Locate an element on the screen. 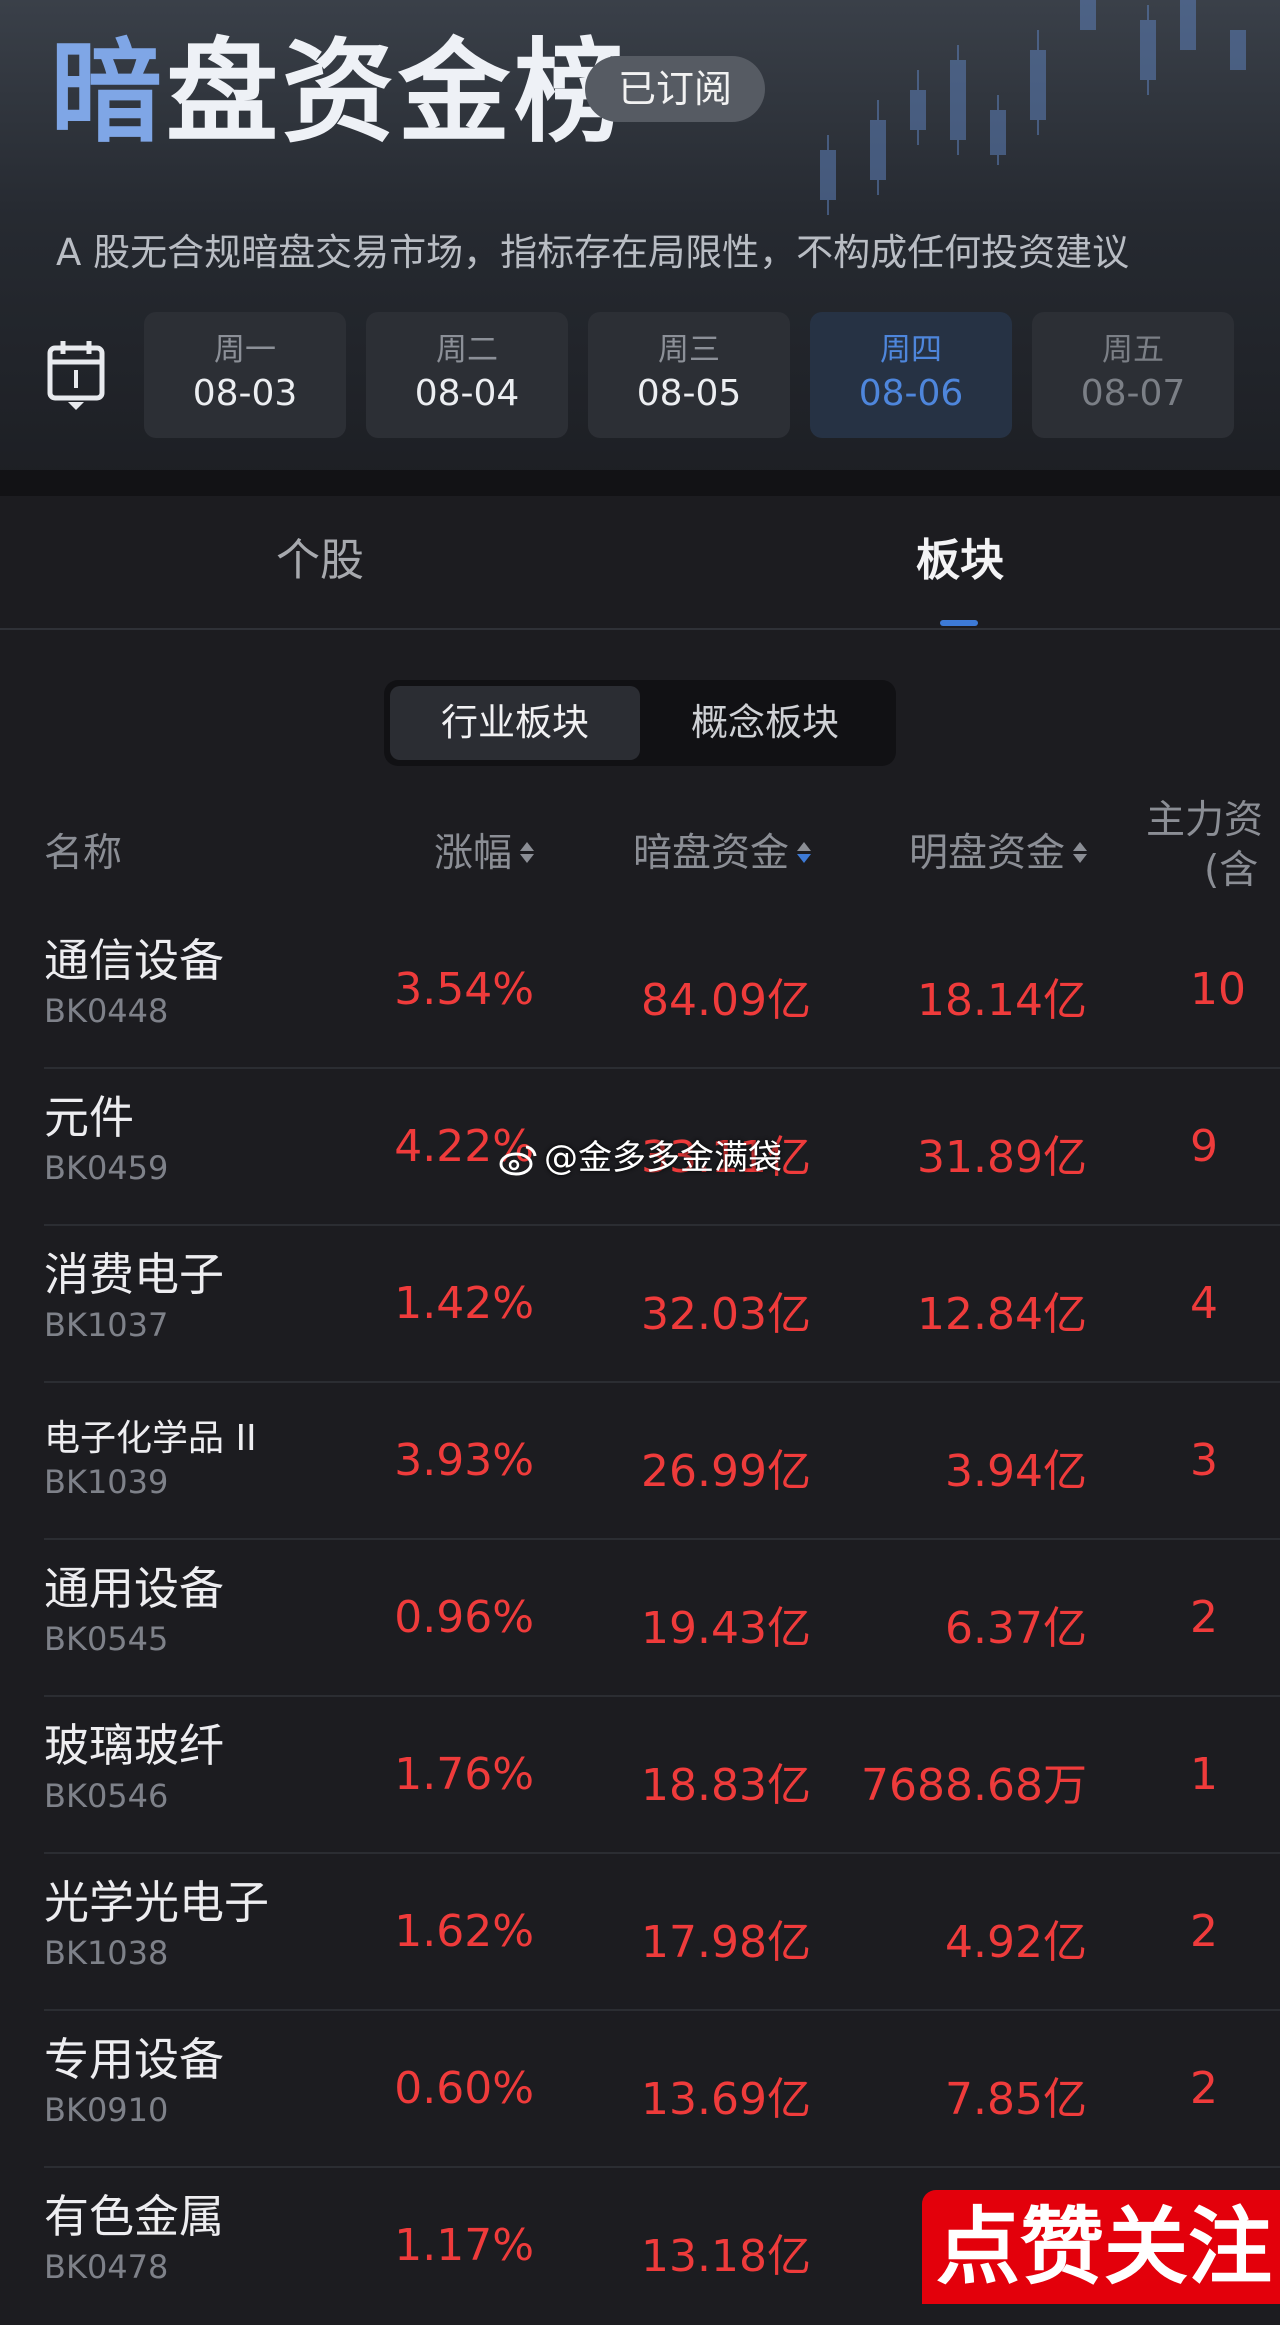 The image size is (1280, 2325). dark-funds-value: 19.43亿 is located at coordinates (726, 1628).